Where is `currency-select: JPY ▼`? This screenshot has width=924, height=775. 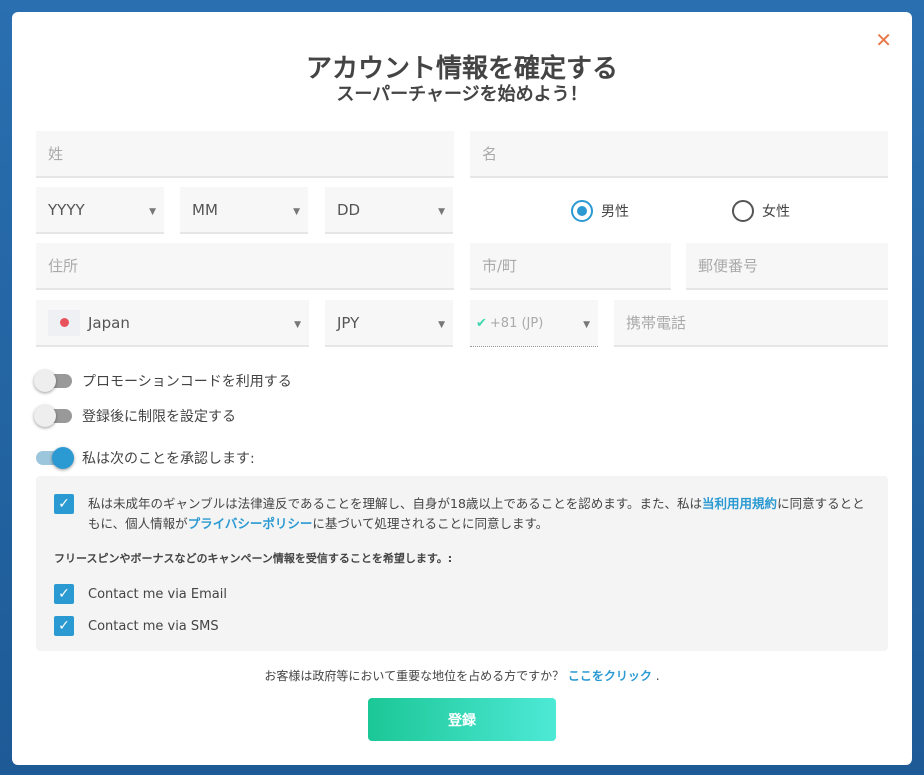 currency-select: JPY ▼ is located at coordinates (389, 323).